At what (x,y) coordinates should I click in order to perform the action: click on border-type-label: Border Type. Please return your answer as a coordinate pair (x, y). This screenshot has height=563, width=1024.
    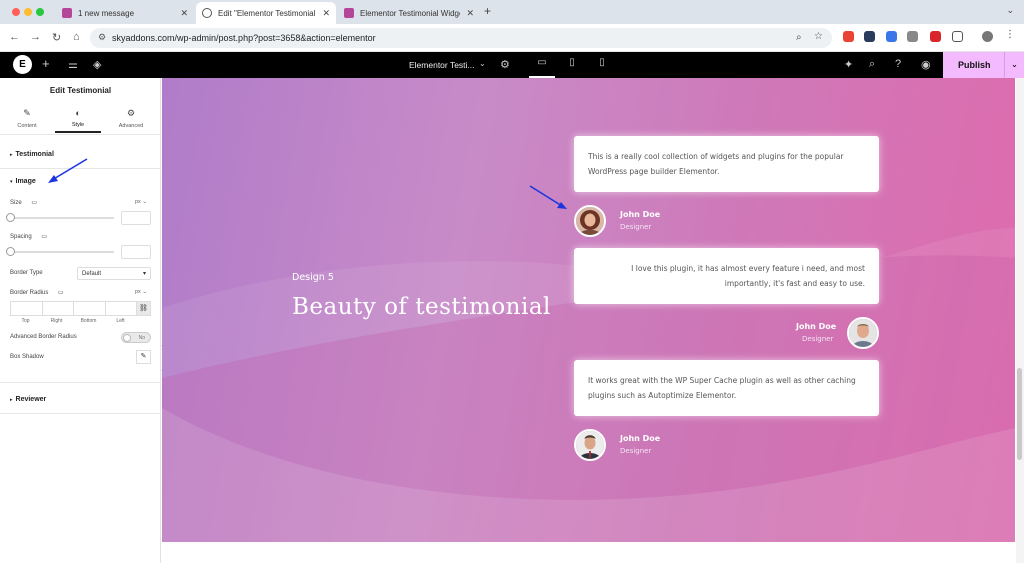
    Looking at the image, I should click on (26, 273).